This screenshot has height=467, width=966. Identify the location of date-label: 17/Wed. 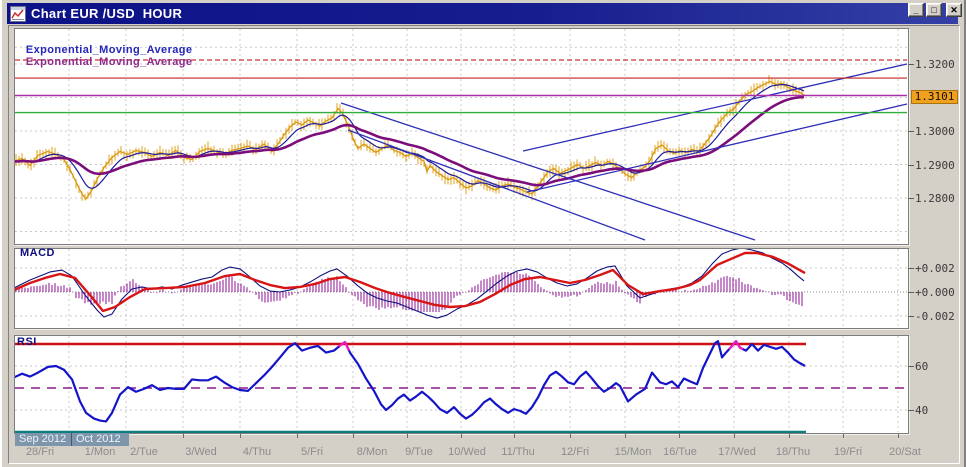
(737, 452).